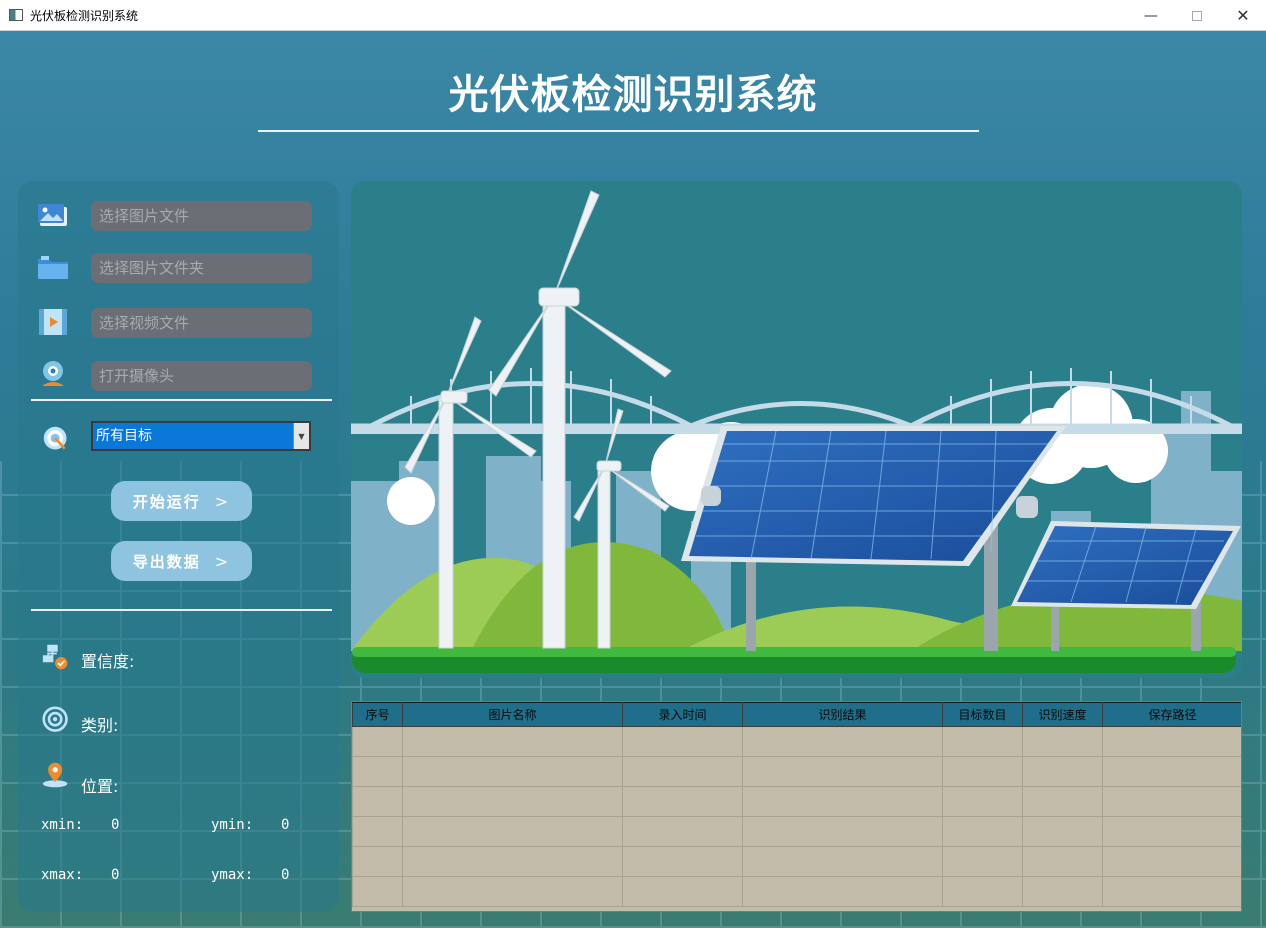 This screenshot has width=1266, height=928. I want to click on maximize-icon, so click(1197, 15).